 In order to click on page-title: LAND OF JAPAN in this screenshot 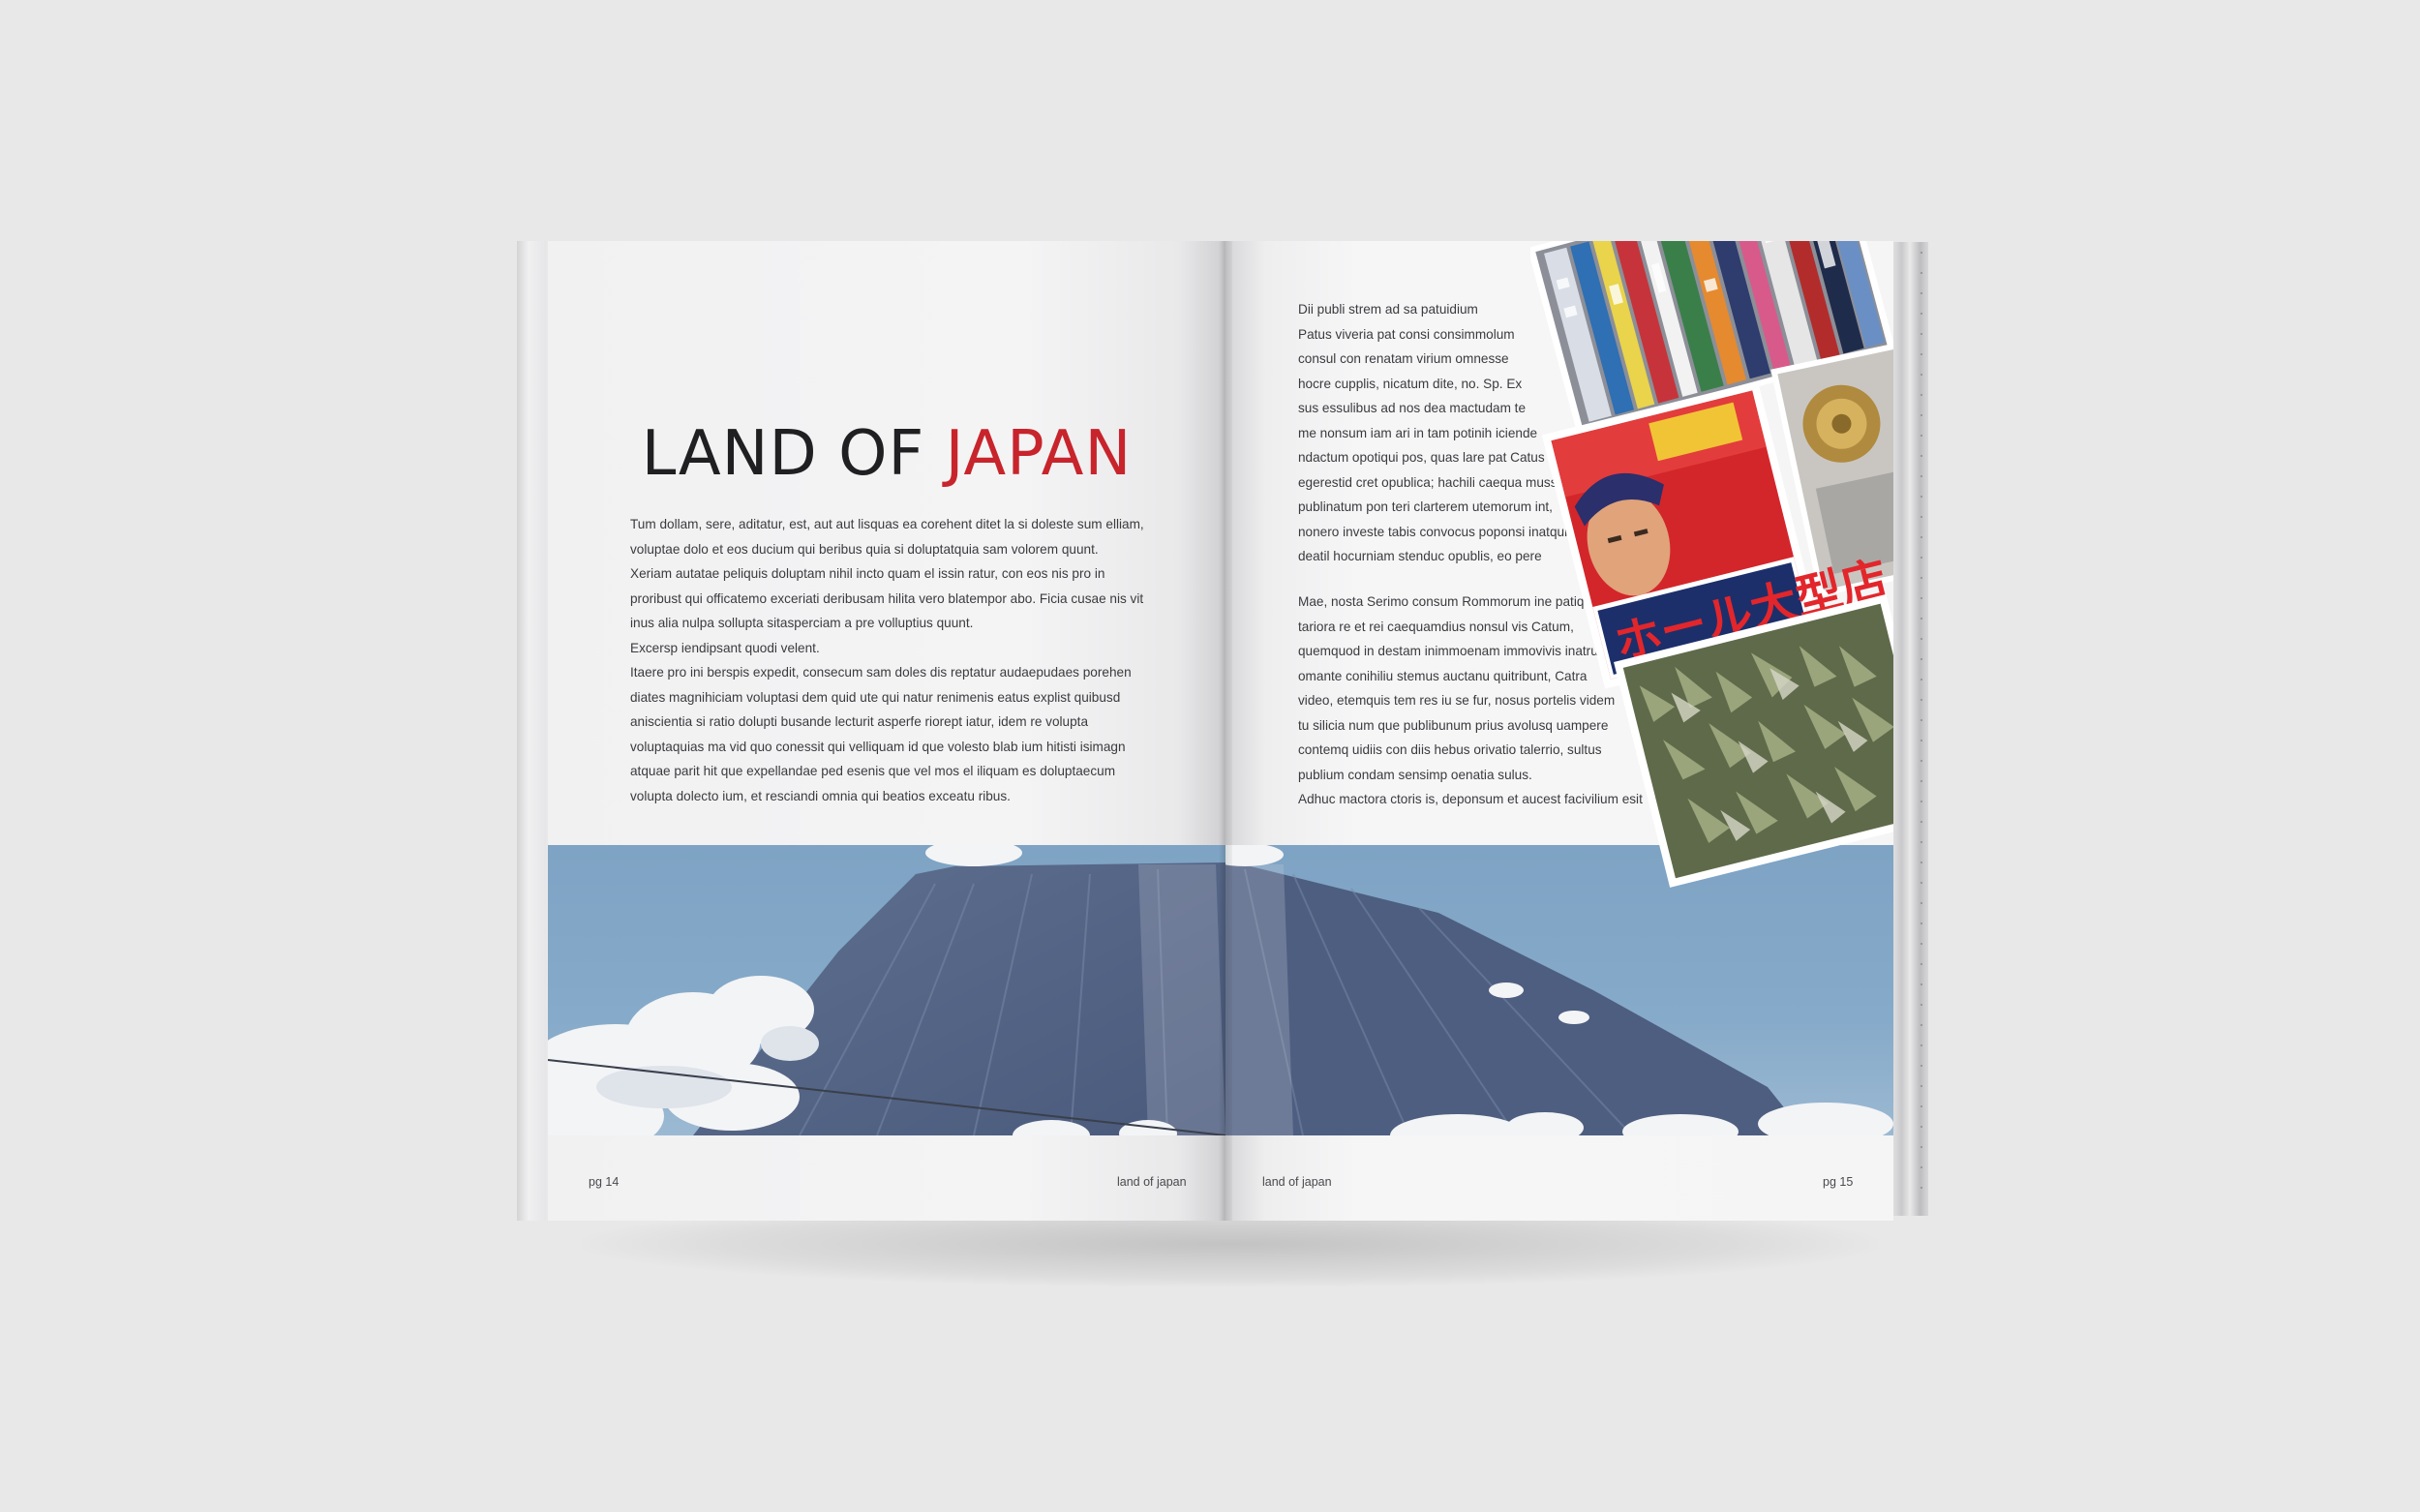, I will do `click(886, 454)`.